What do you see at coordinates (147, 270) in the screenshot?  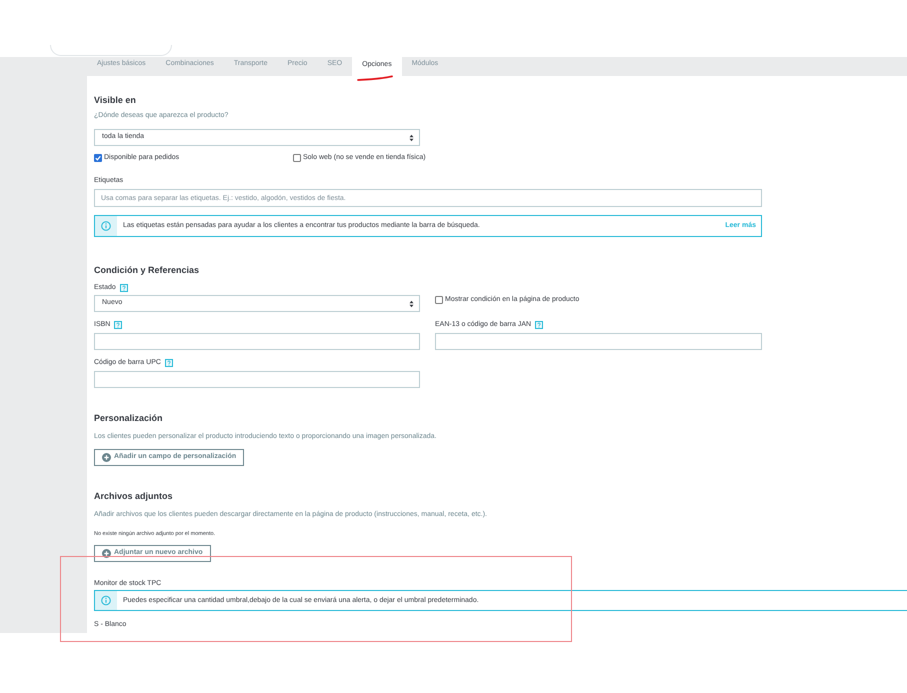 I see `section-title: Condición y Referencias` at bounding box center [147, 270].